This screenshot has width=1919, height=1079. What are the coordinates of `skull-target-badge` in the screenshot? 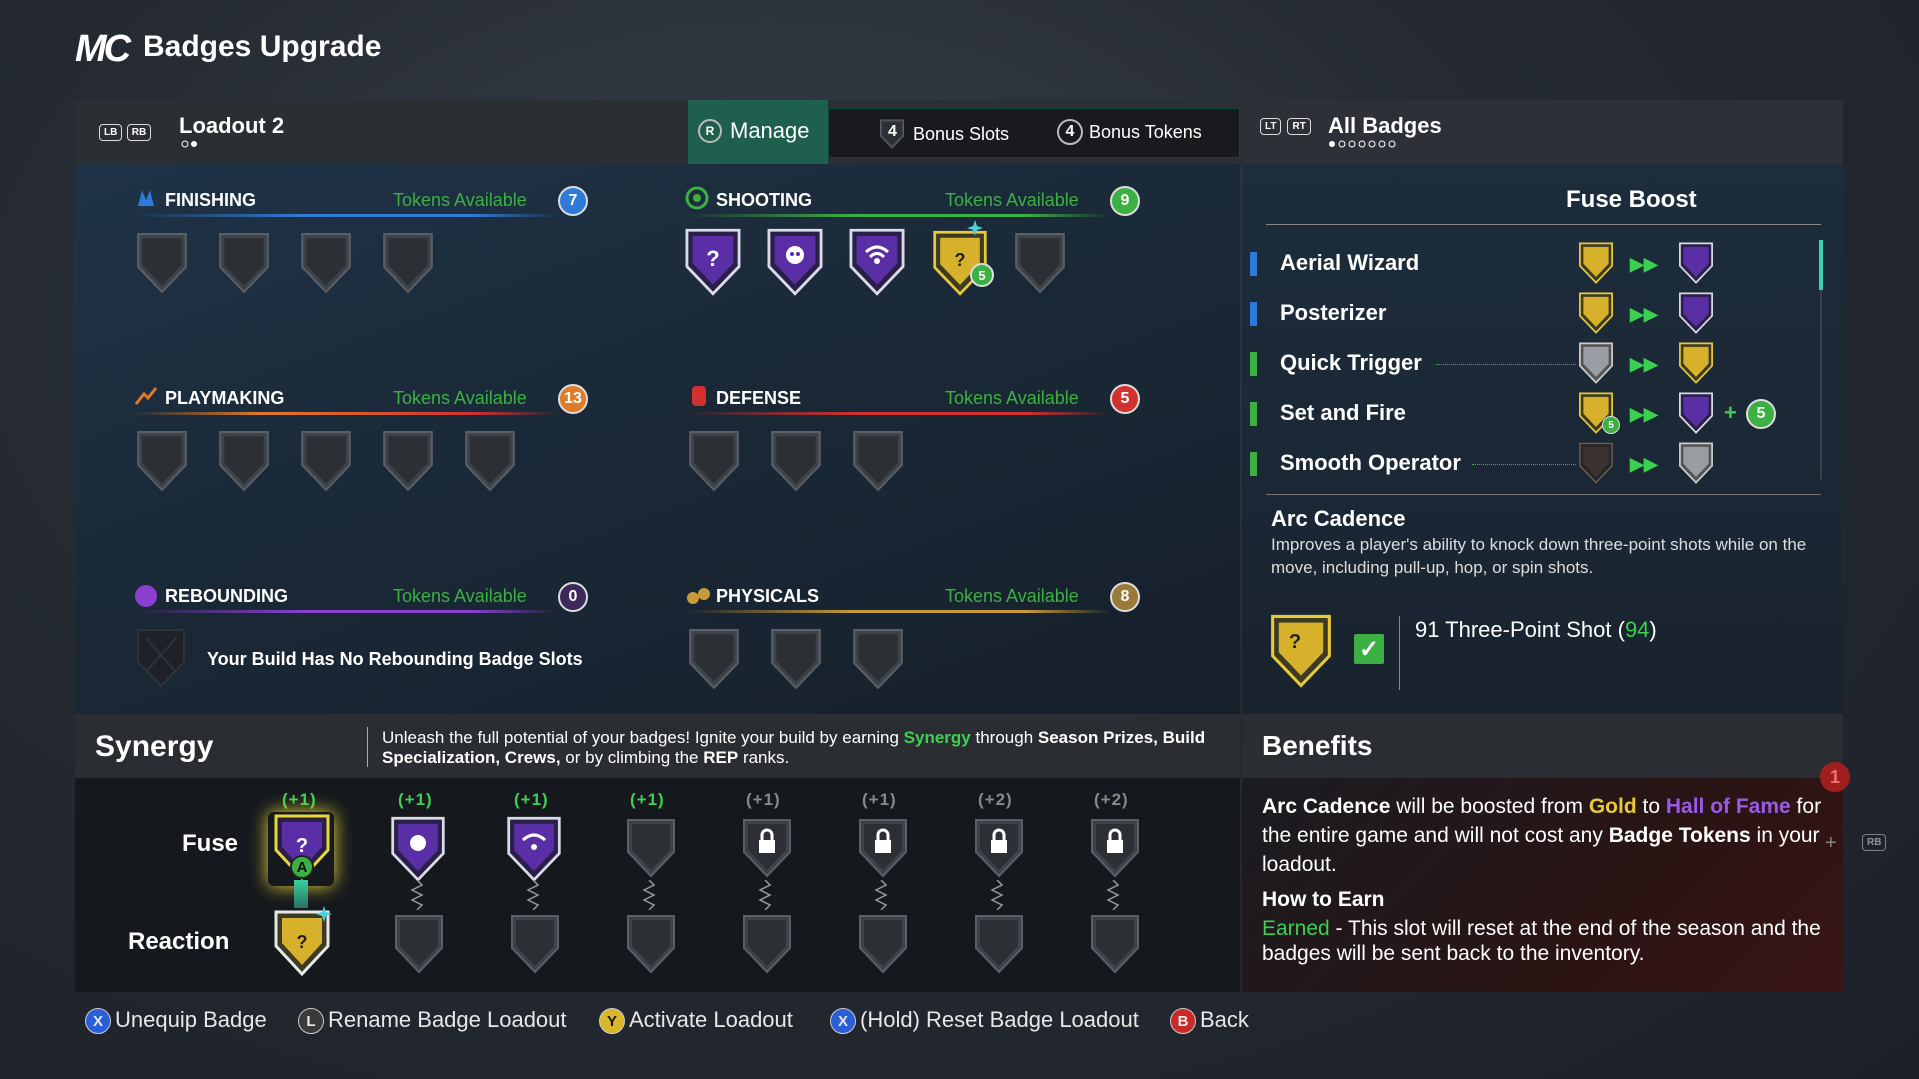 It's located at (795, 262).